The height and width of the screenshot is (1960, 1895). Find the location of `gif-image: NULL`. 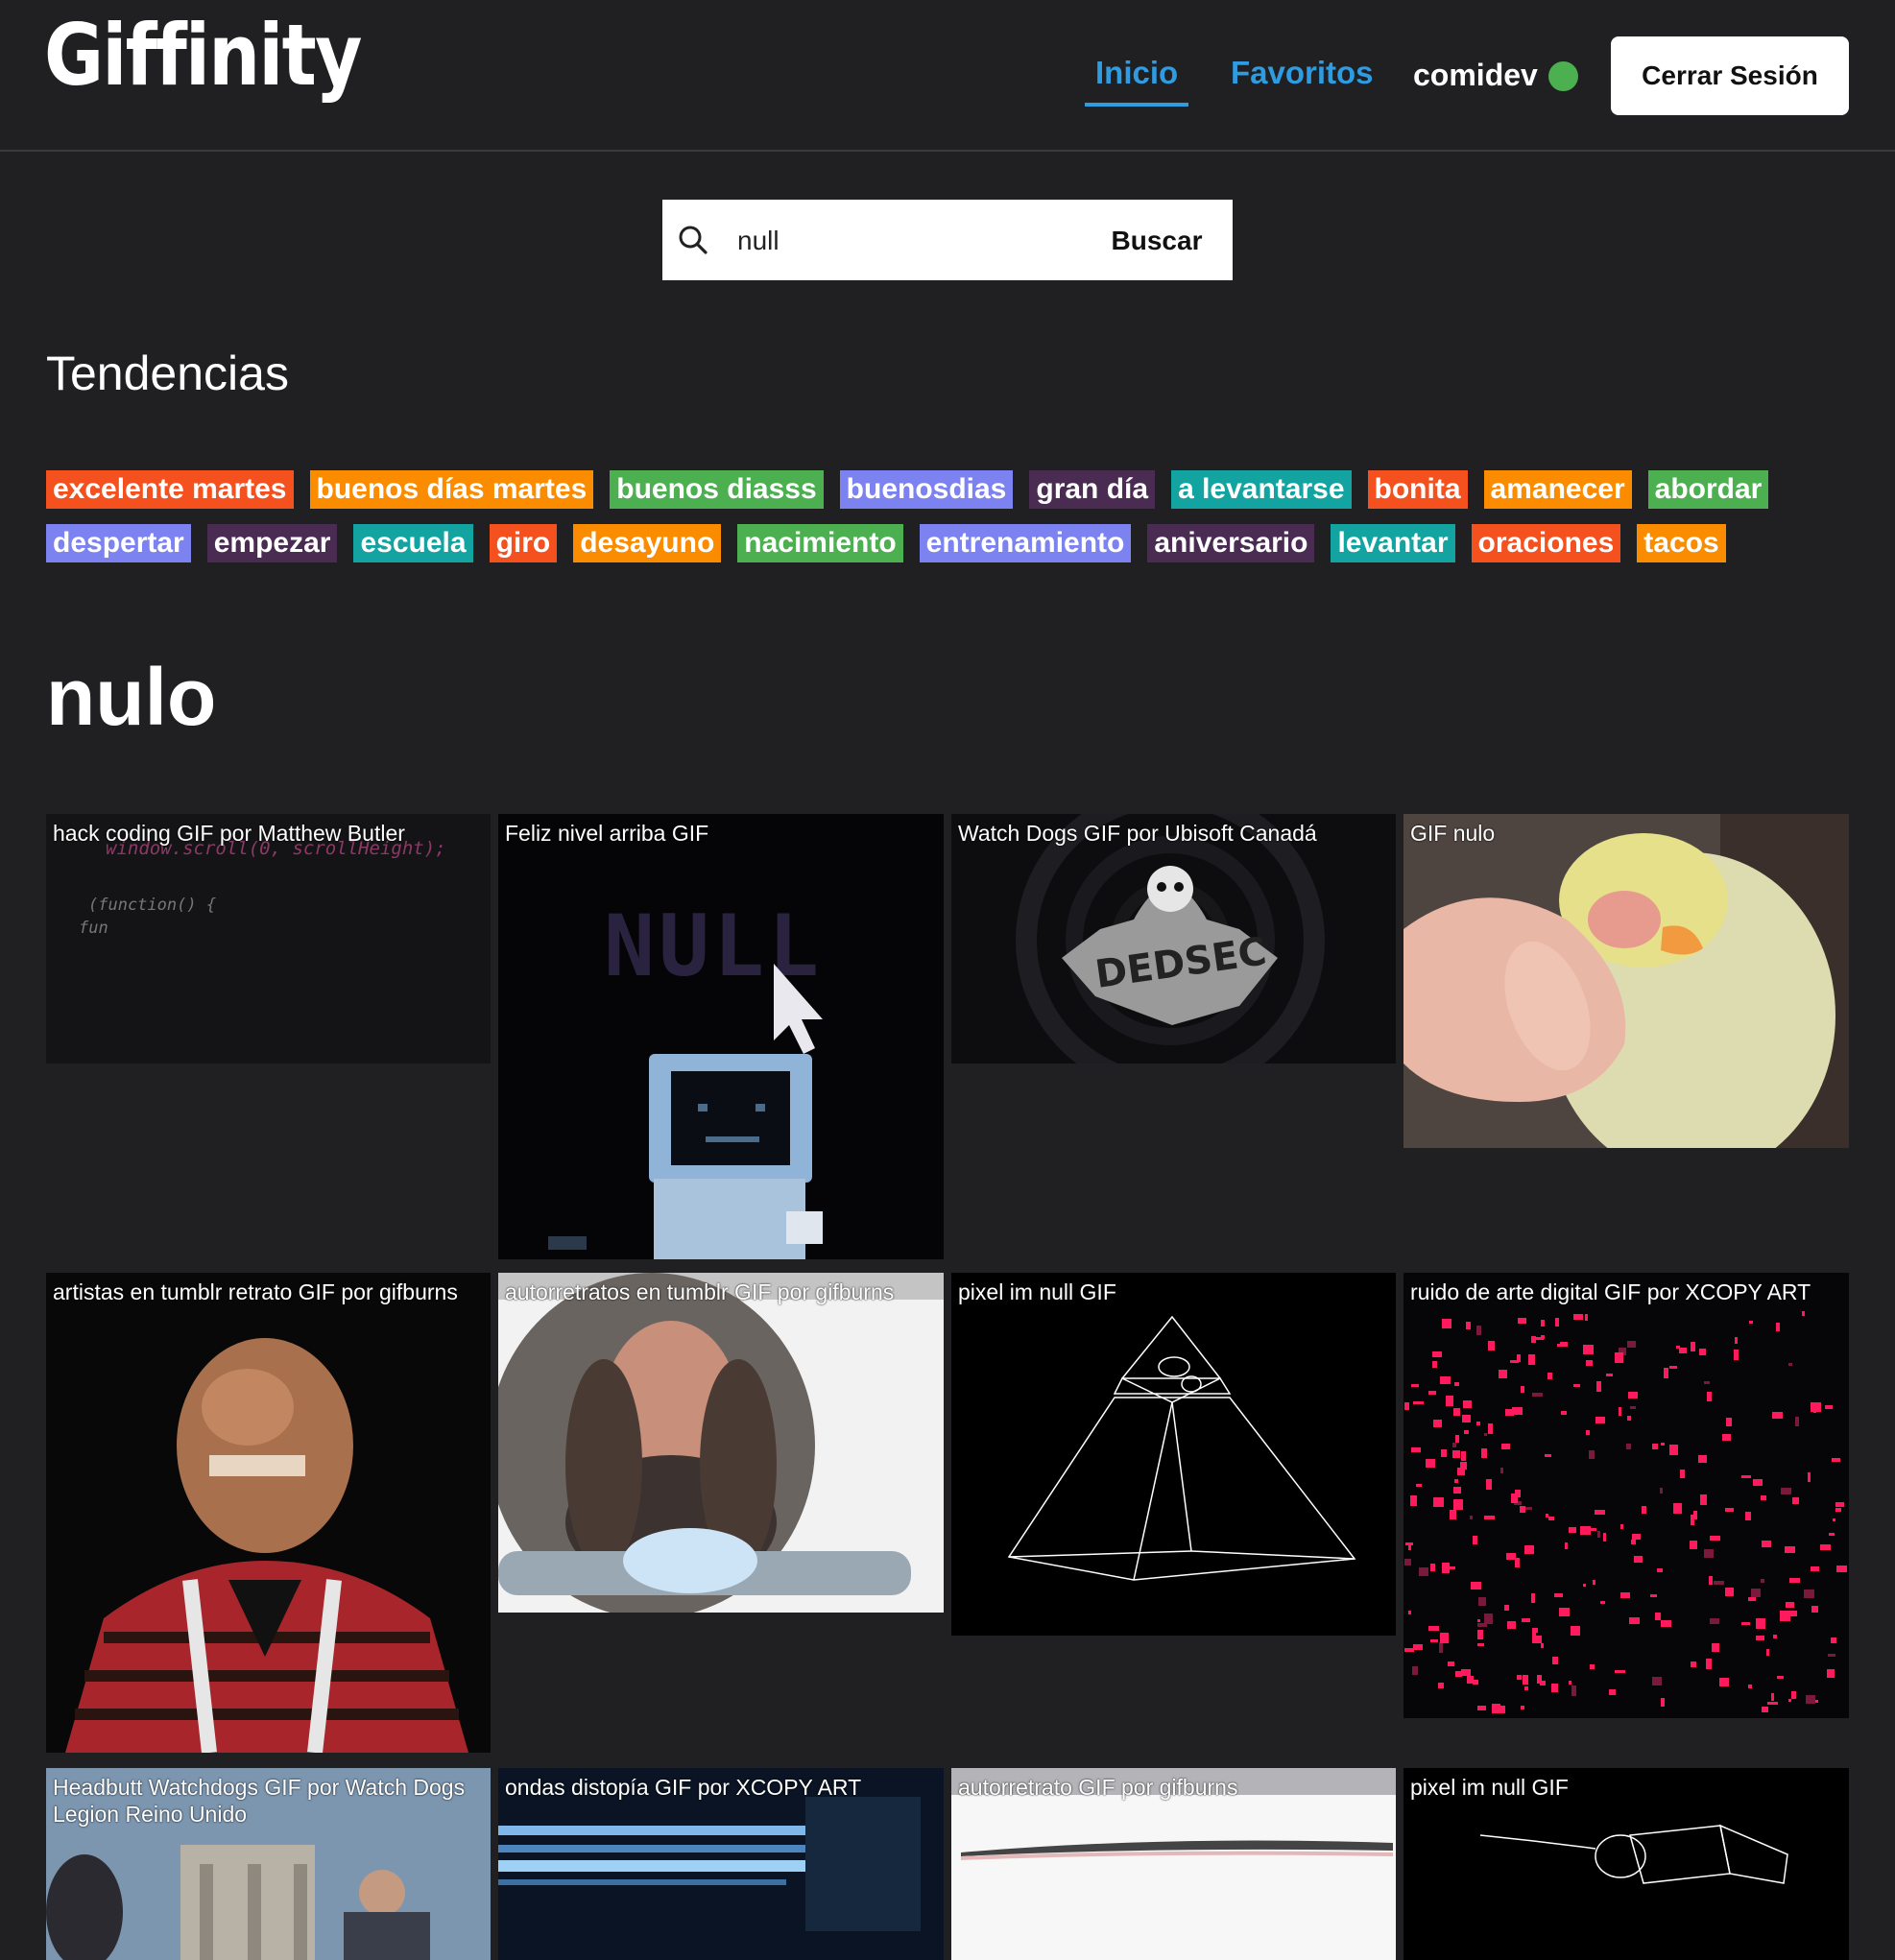

gif-image: NULL is located at coordinates (721, 1036).